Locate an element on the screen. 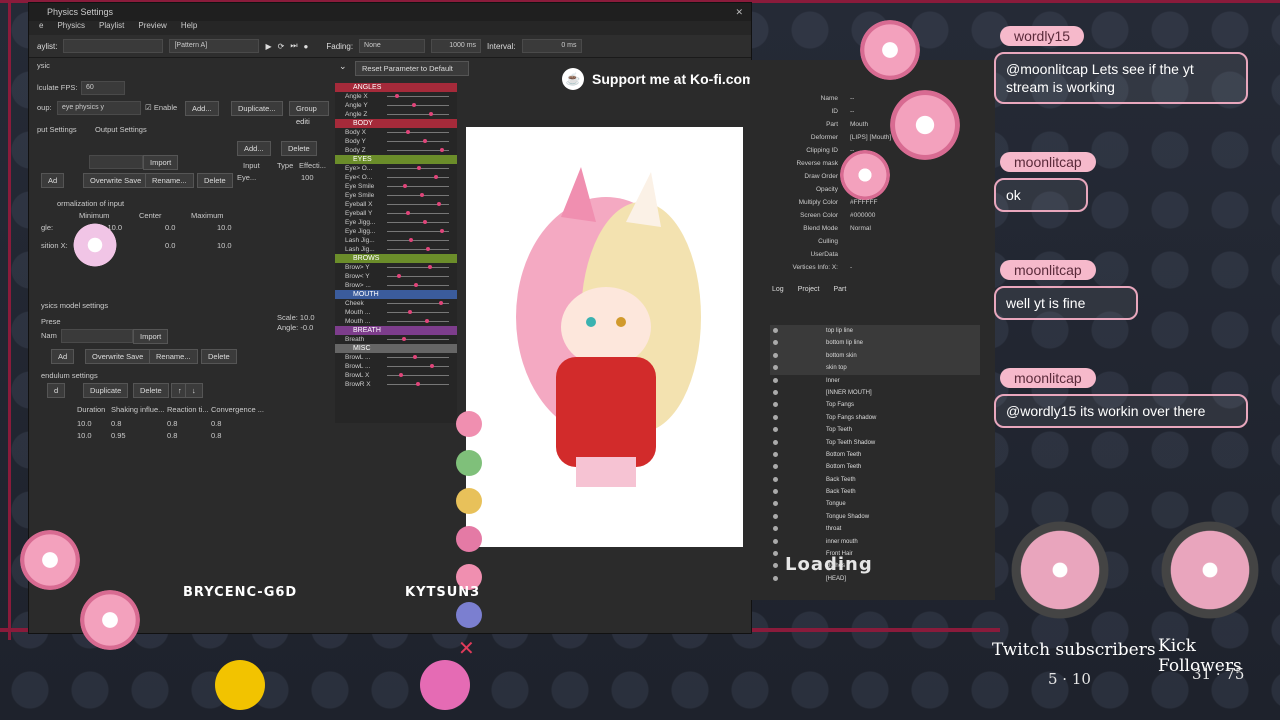 This screenshot has height=720, width=1280. image-icon is located at coordinates (469, 463).